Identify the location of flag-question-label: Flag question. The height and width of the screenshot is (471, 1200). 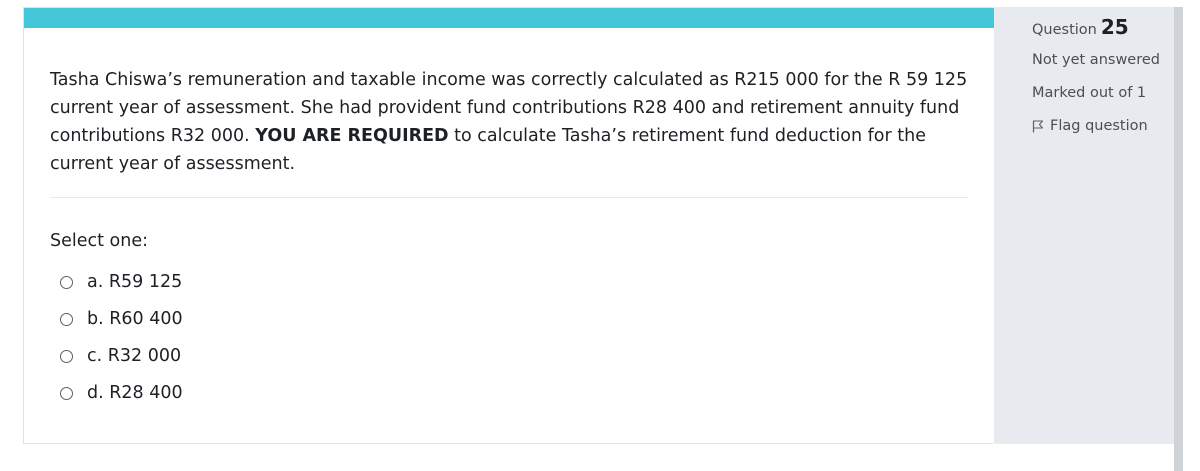
(1099, 126).